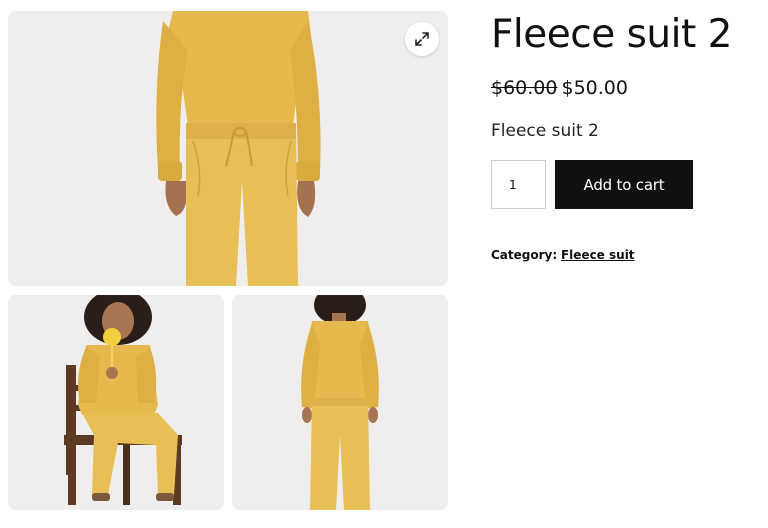  What do you see at coordinates (545, 131) in the screenshot?
I see `short-description: Fleece suit 2` at bounding box center [545, 131].